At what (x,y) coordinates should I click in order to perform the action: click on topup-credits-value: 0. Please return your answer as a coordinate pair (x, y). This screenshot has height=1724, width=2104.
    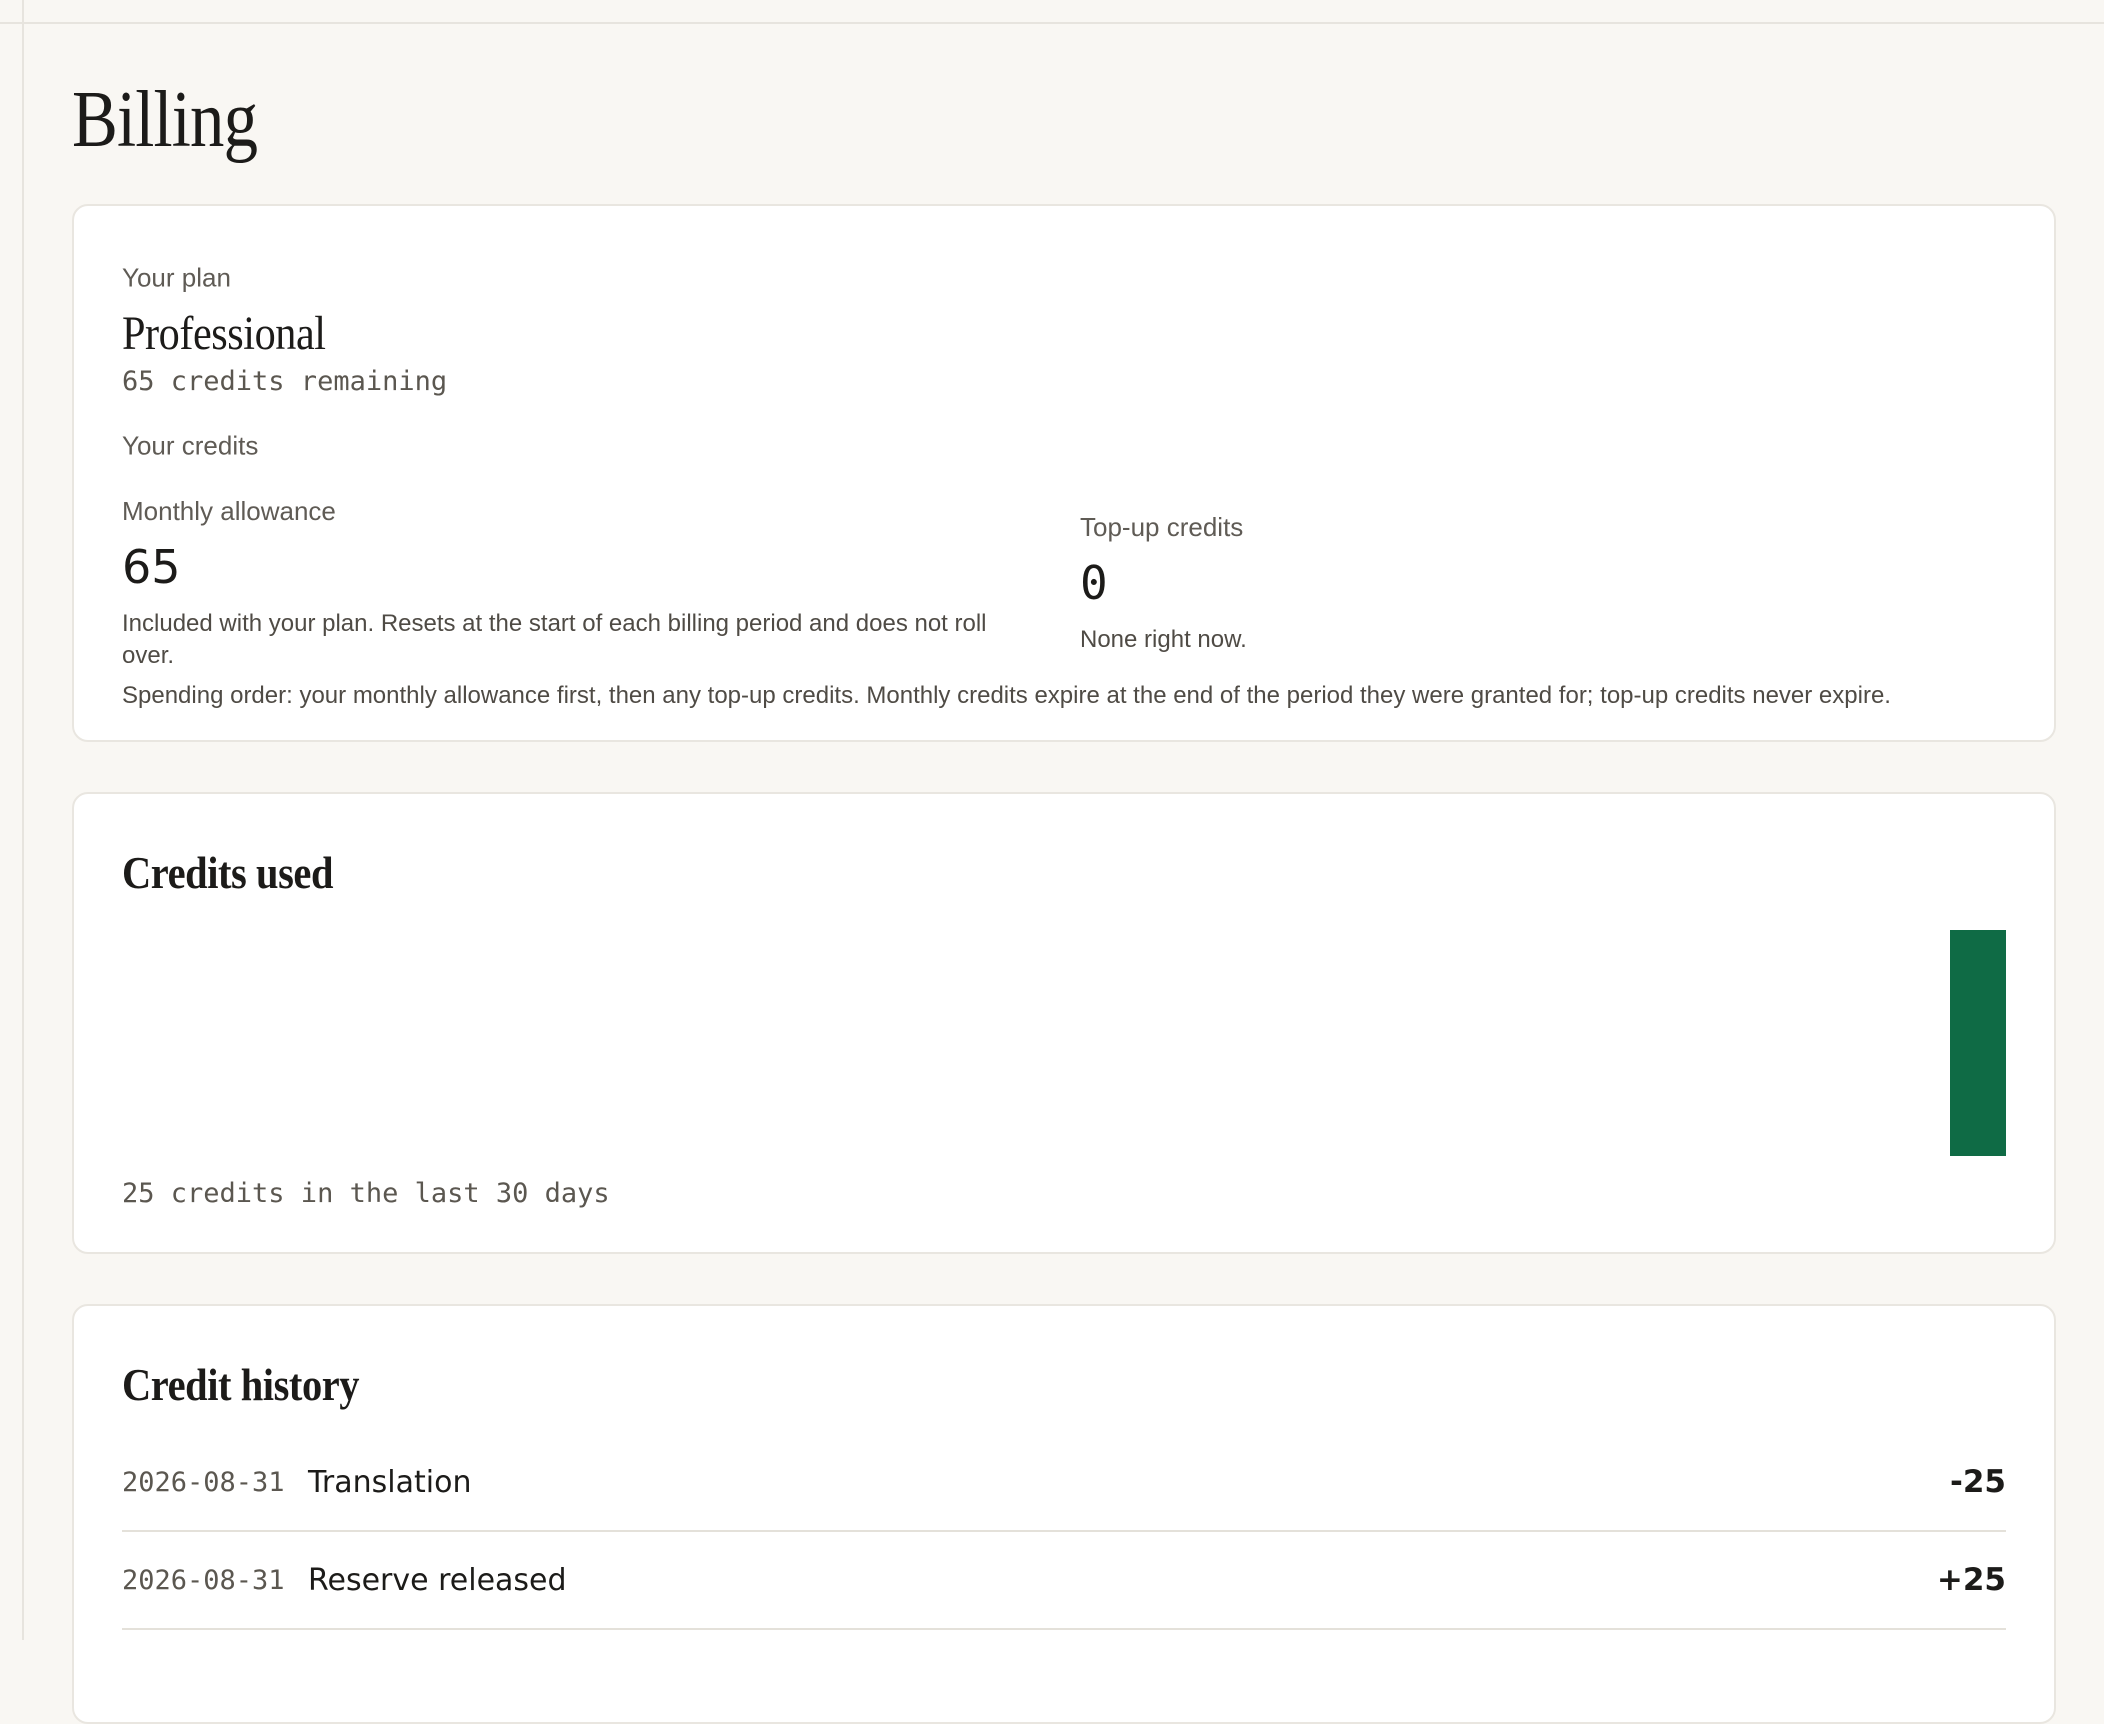
    Looking at the image, I should click on (1094, 583).